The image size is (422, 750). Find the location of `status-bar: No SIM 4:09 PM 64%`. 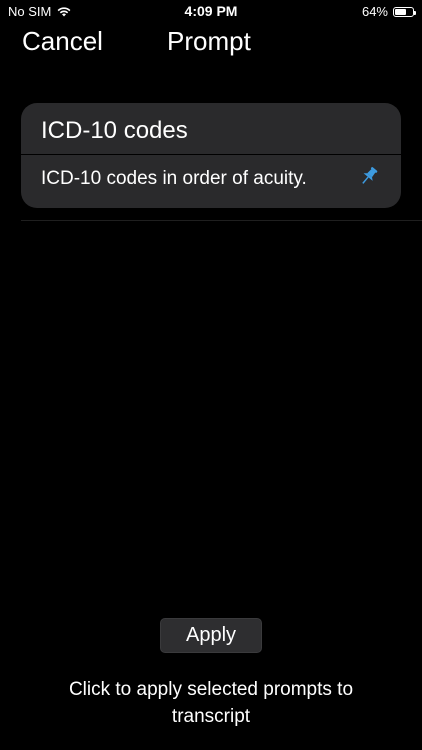

status-bar: No SIM 4:09 PM 64% is located at coordinates (211, 11).